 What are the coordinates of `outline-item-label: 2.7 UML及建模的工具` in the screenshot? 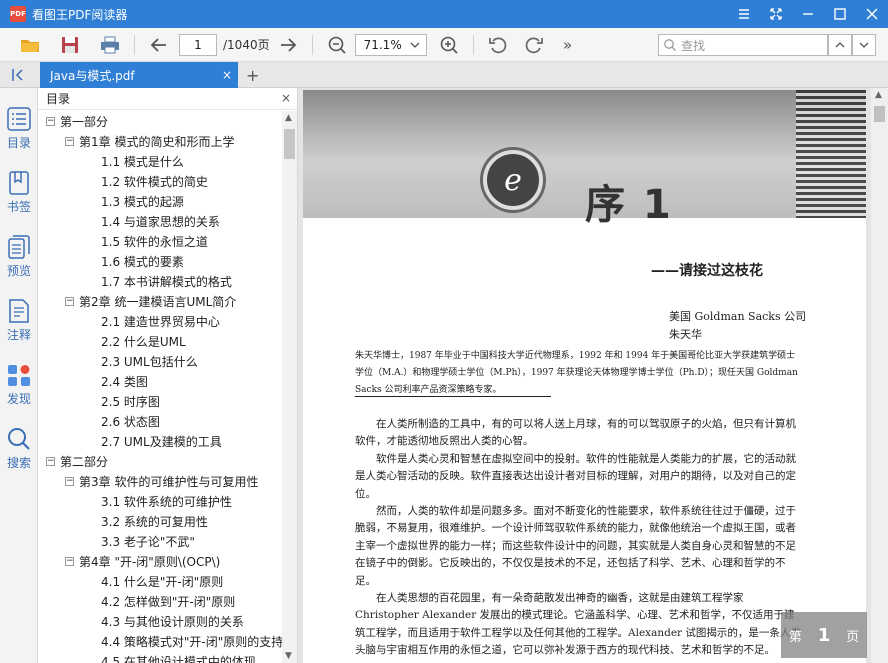 It's located at (161, 441).